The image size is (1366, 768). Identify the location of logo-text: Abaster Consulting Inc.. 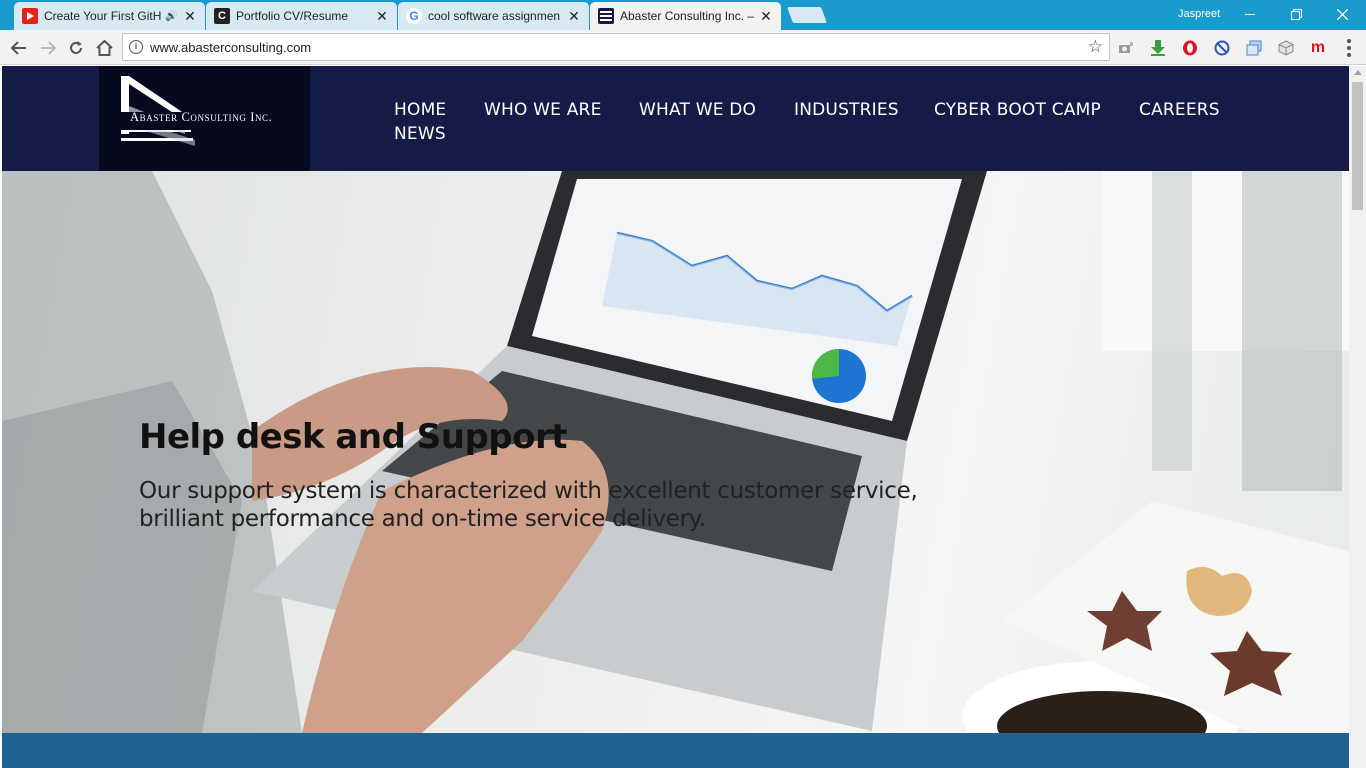
(201, 117).